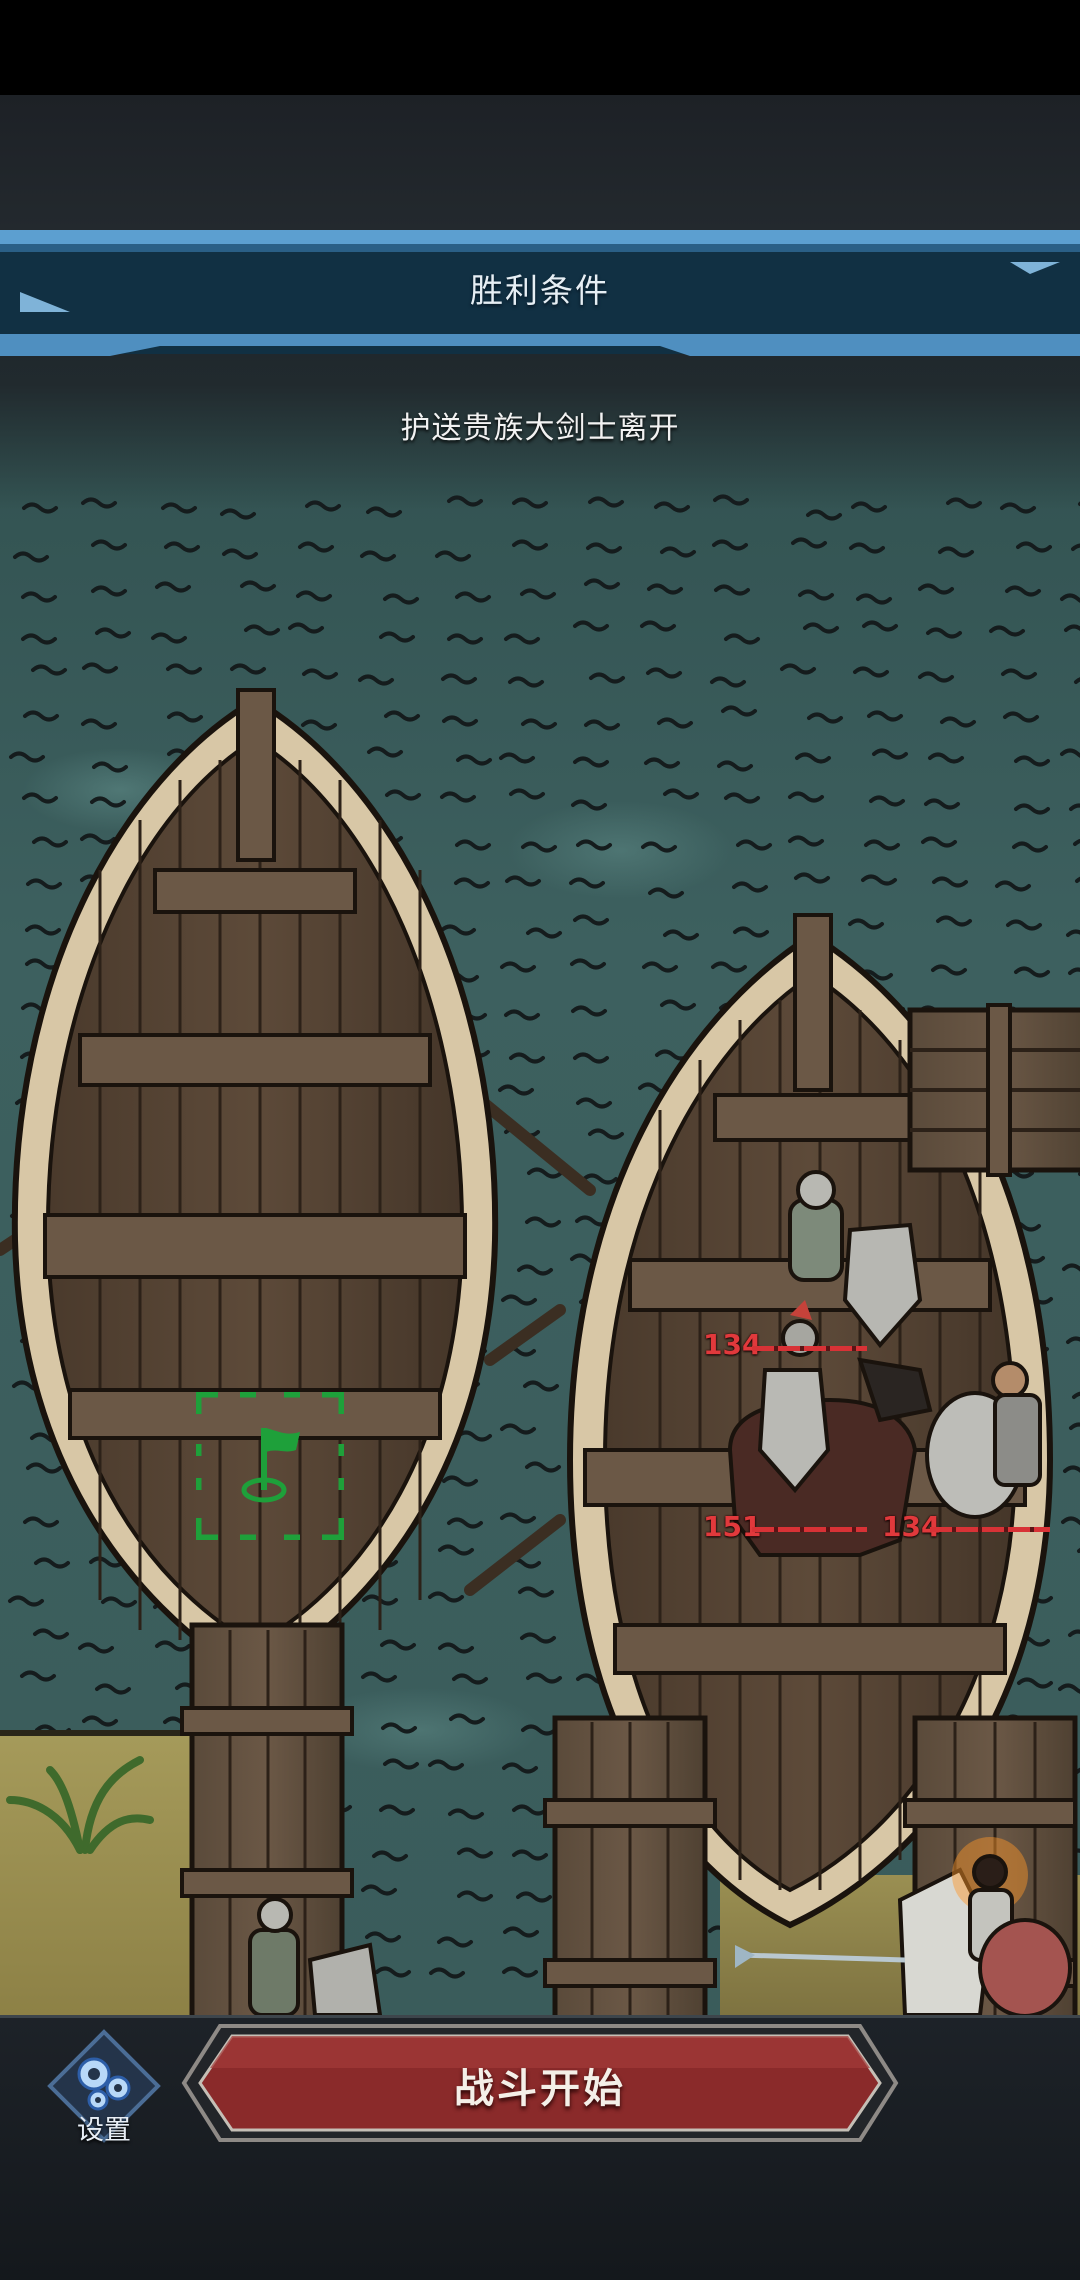  Describe the element at coordinates (80, 1805) in the screenshot. I see `shore-plant` at that location.